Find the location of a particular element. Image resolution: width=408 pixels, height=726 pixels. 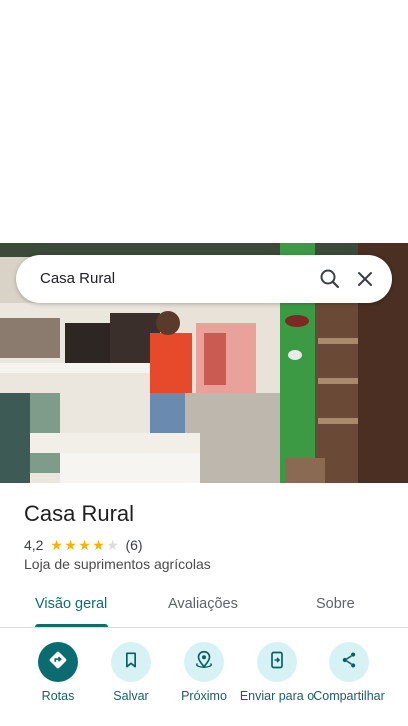

search-input: Casa Rural is located at coordinates (77, 278).